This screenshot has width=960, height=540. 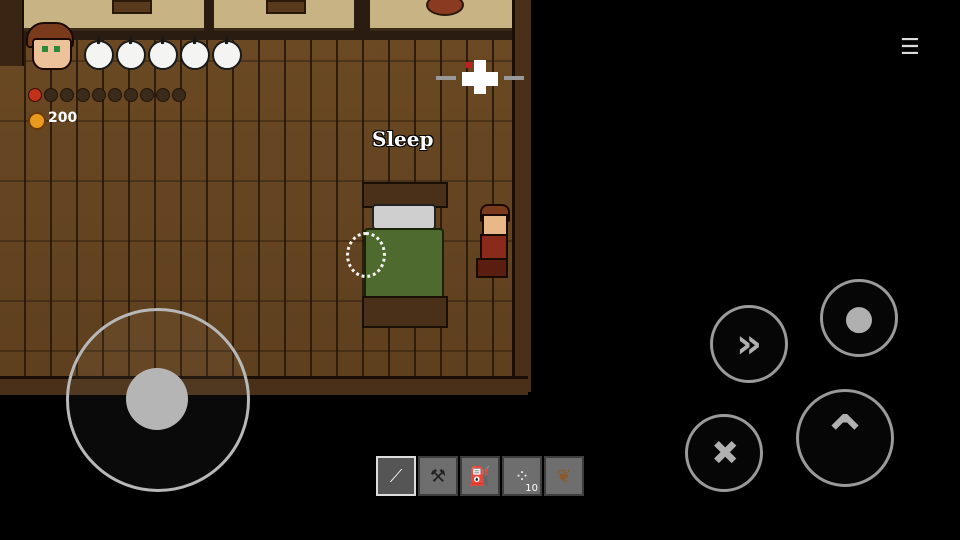 I want to click on hotbar-slot-seeds: ⁘ 10, so click(x=522, y=476).